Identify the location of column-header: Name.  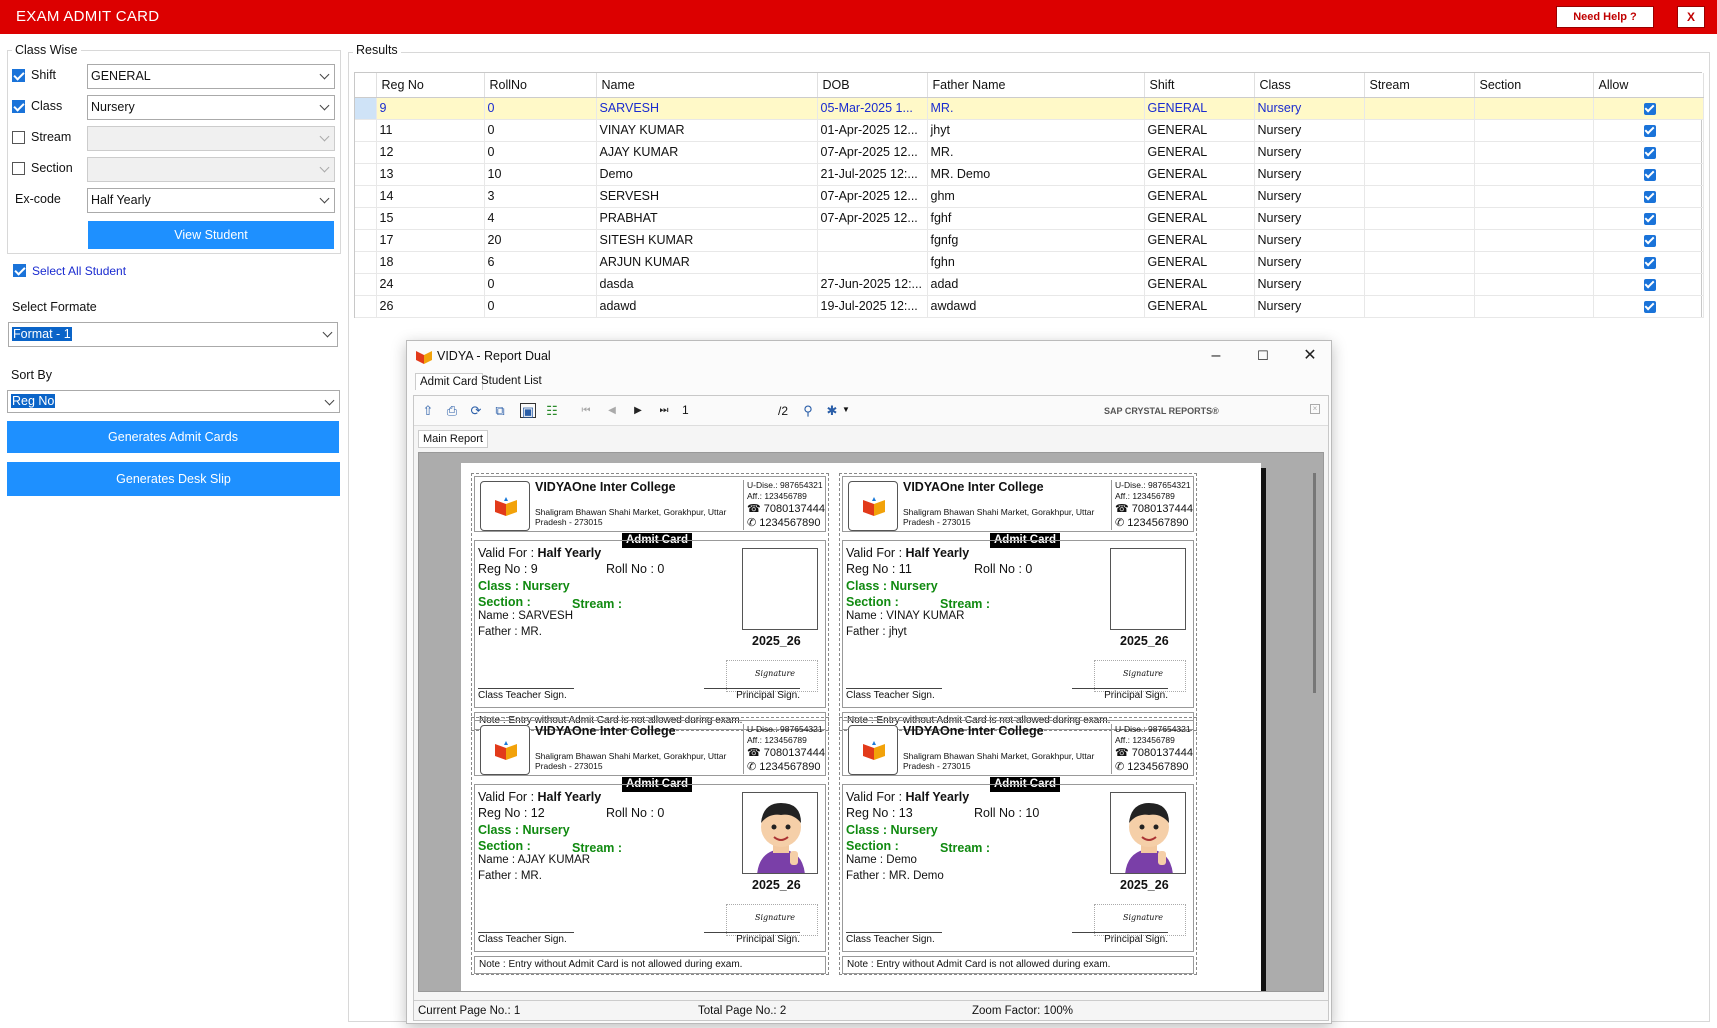
(707, 85).